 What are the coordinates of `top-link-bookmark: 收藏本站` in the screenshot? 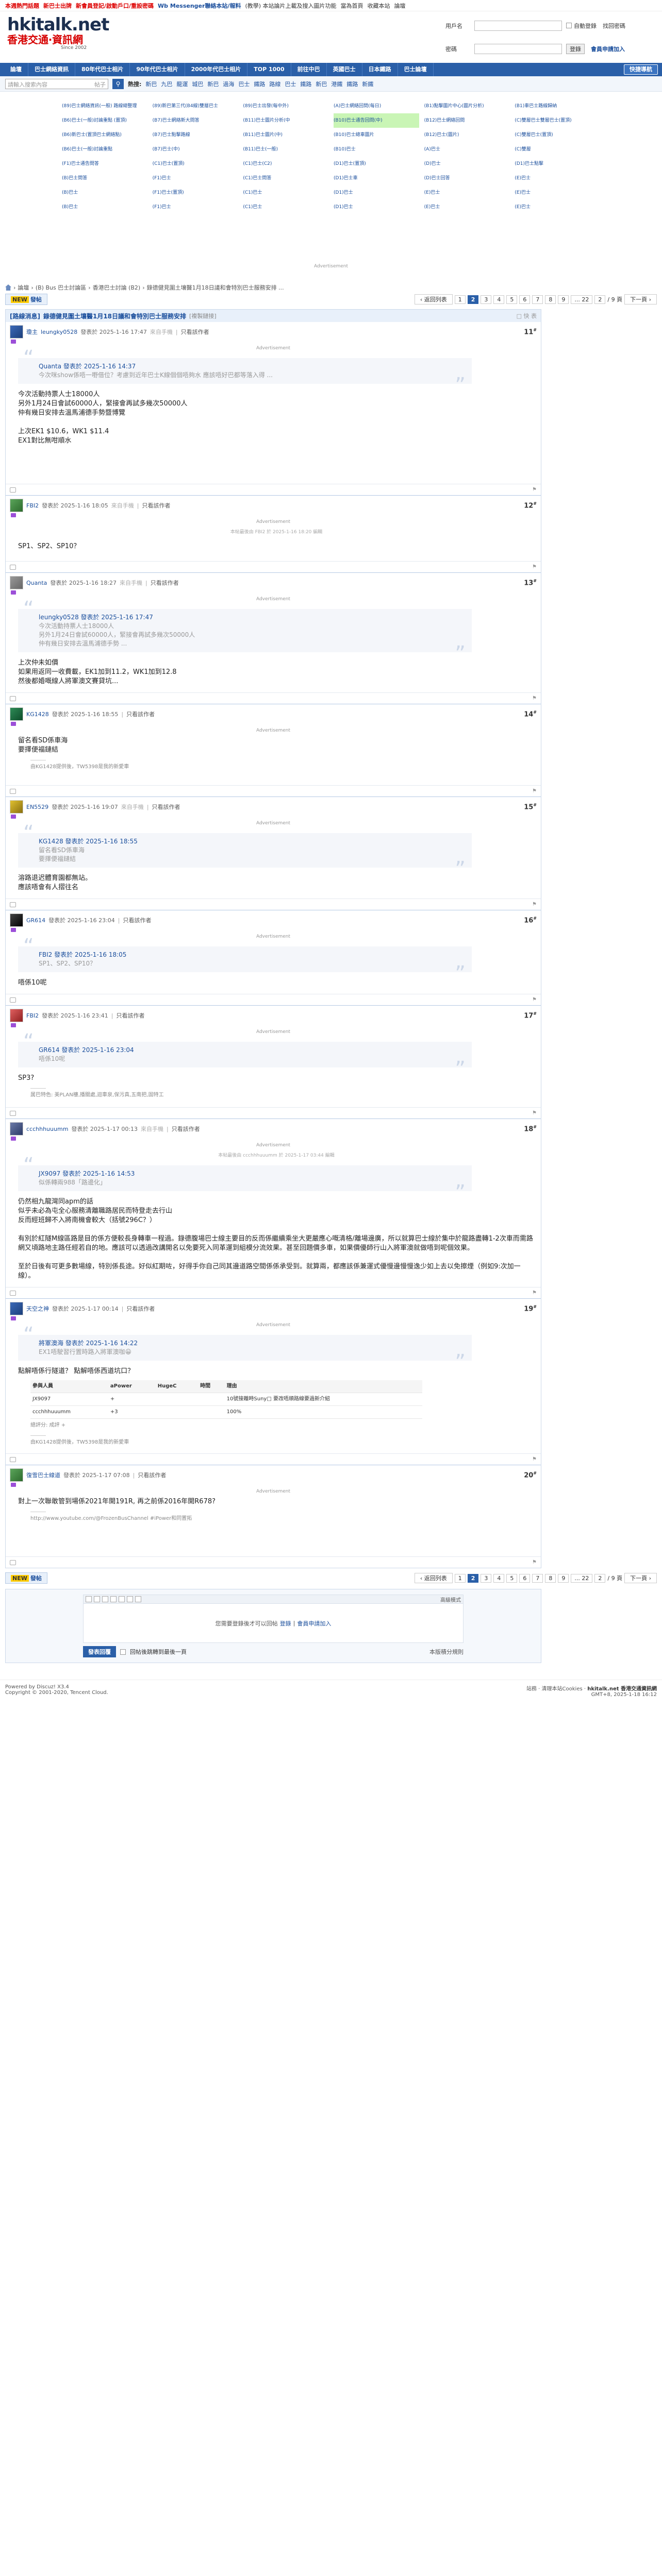 It's located at (379, 6).